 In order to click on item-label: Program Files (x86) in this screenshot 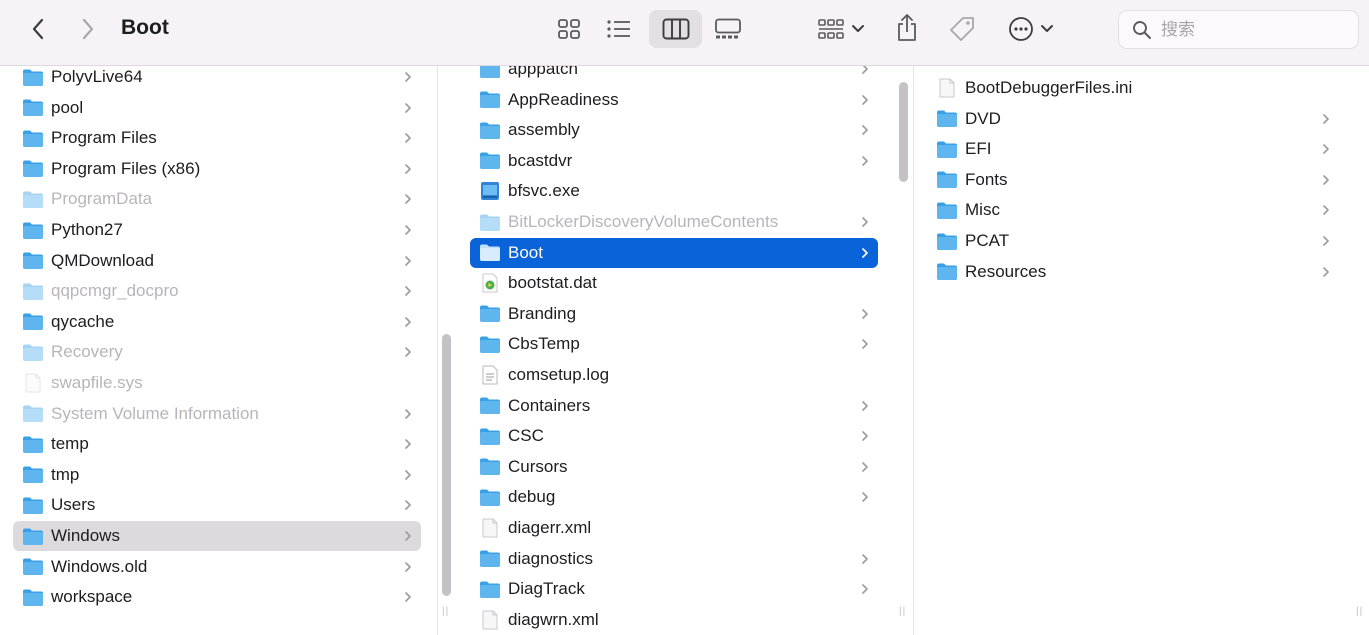, I will do `click(126, 168)`.